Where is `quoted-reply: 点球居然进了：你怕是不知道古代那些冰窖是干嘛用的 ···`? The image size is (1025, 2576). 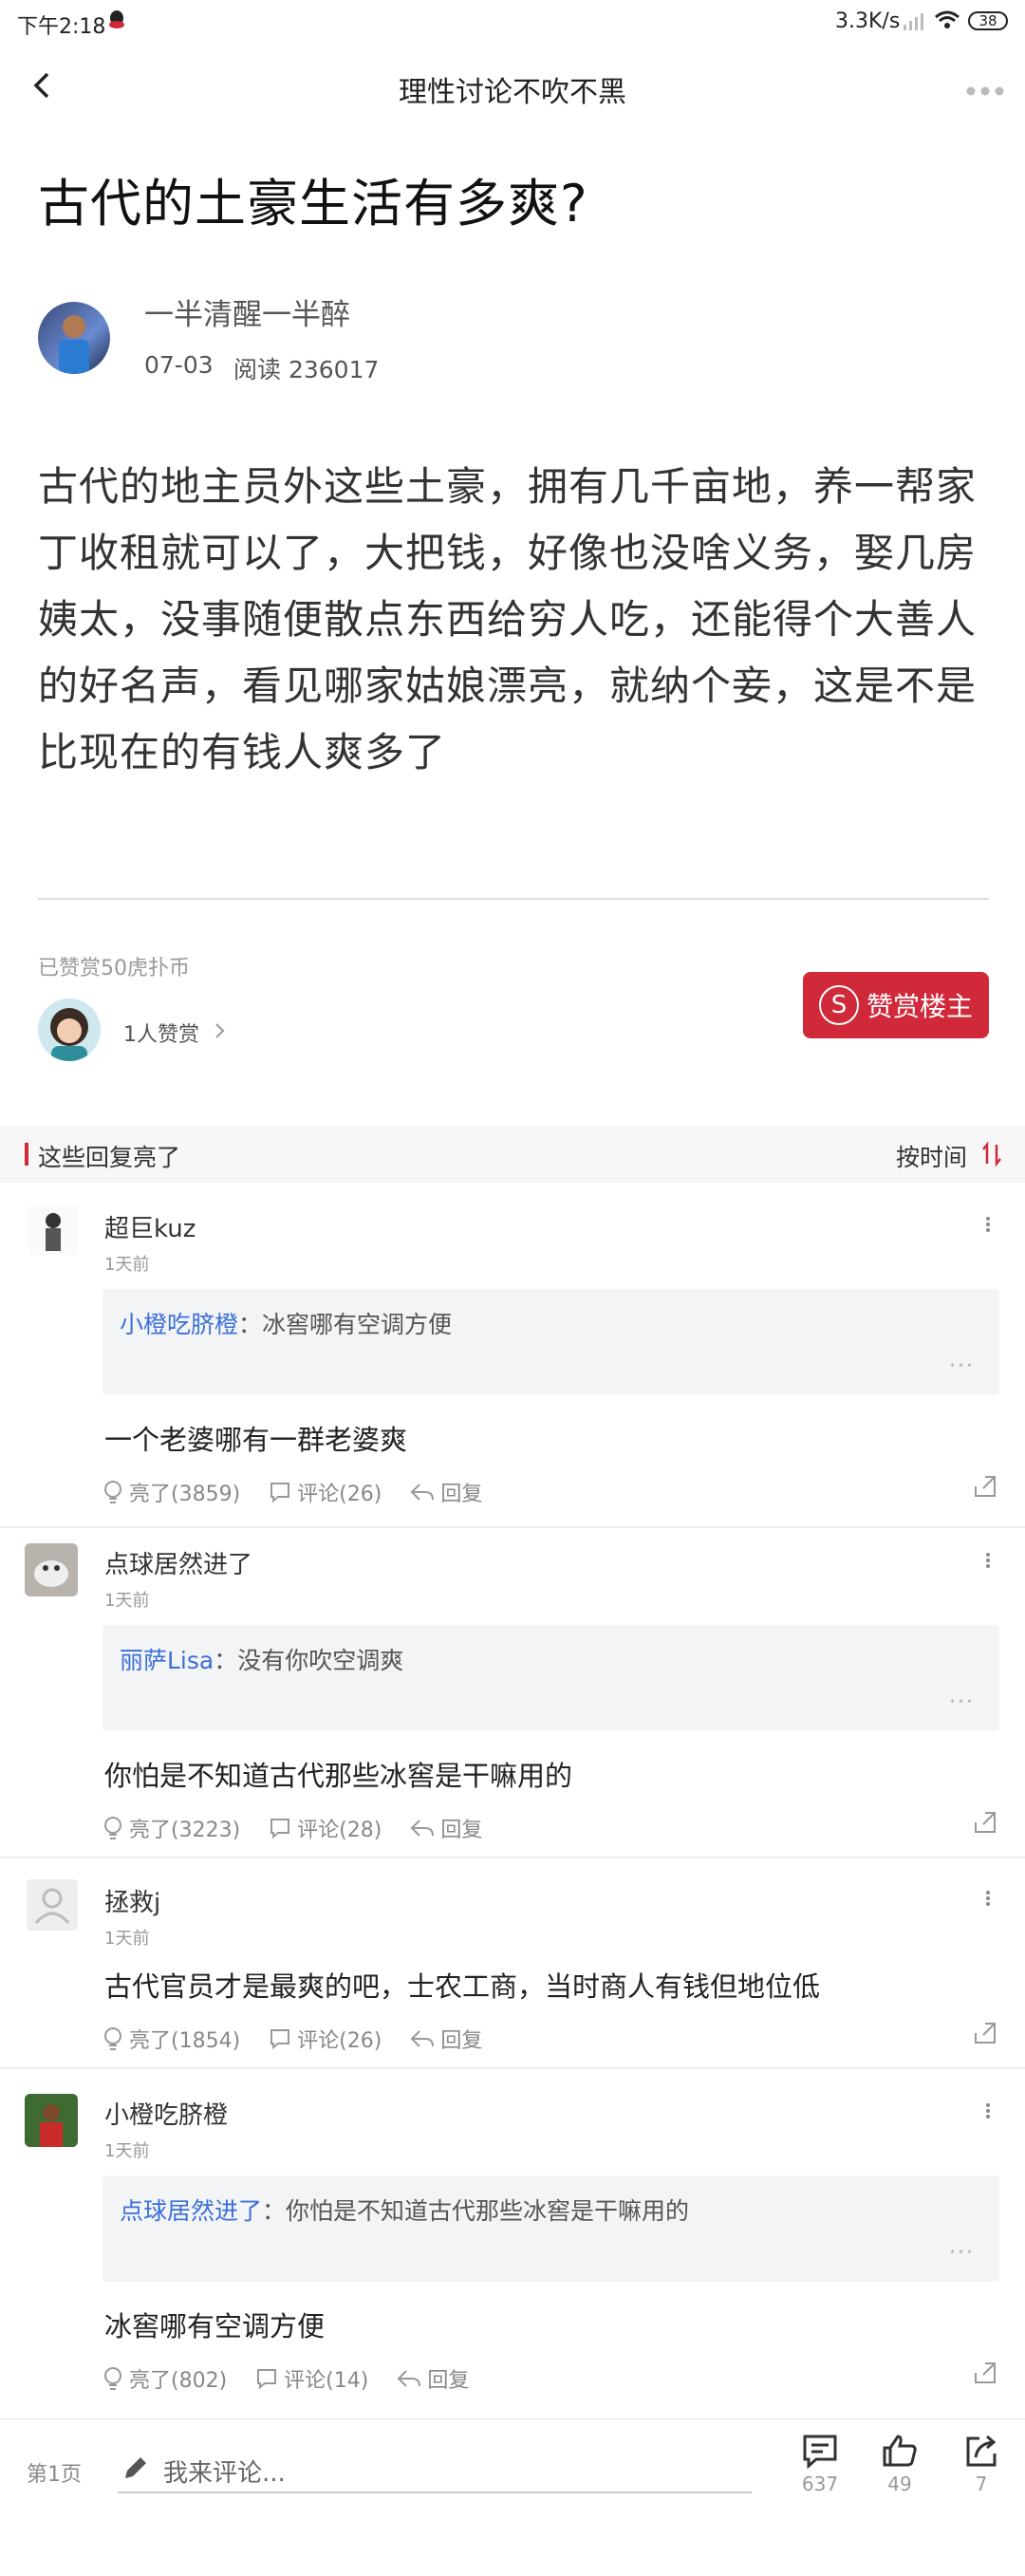
quoted-reply: 点球居然进了：你怕是不知道古代那些冰窖是干嘛用的 ··· is located at coordinates (551, 2228).